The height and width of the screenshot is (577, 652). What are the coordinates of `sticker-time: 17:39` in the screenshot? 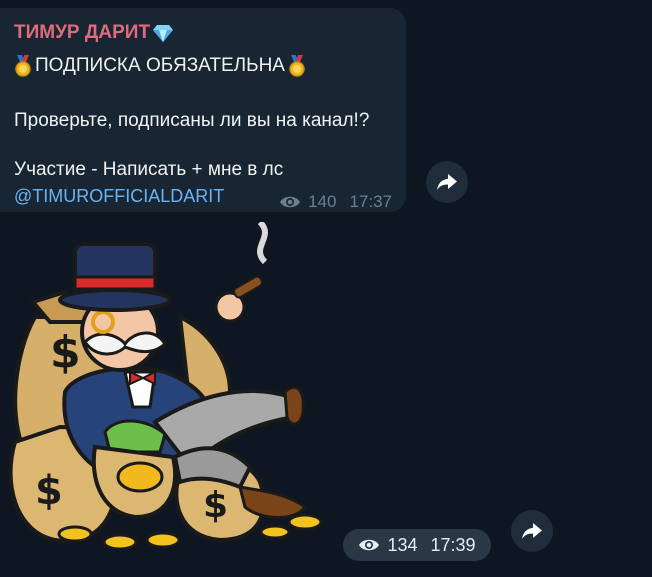 It's located at (453, 544).